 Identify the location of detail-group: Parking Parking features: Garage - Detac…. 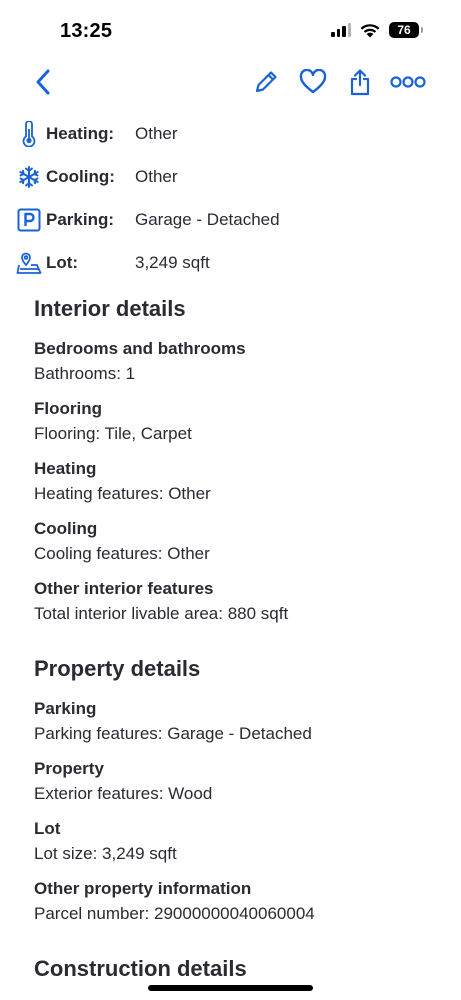
(234, 721).